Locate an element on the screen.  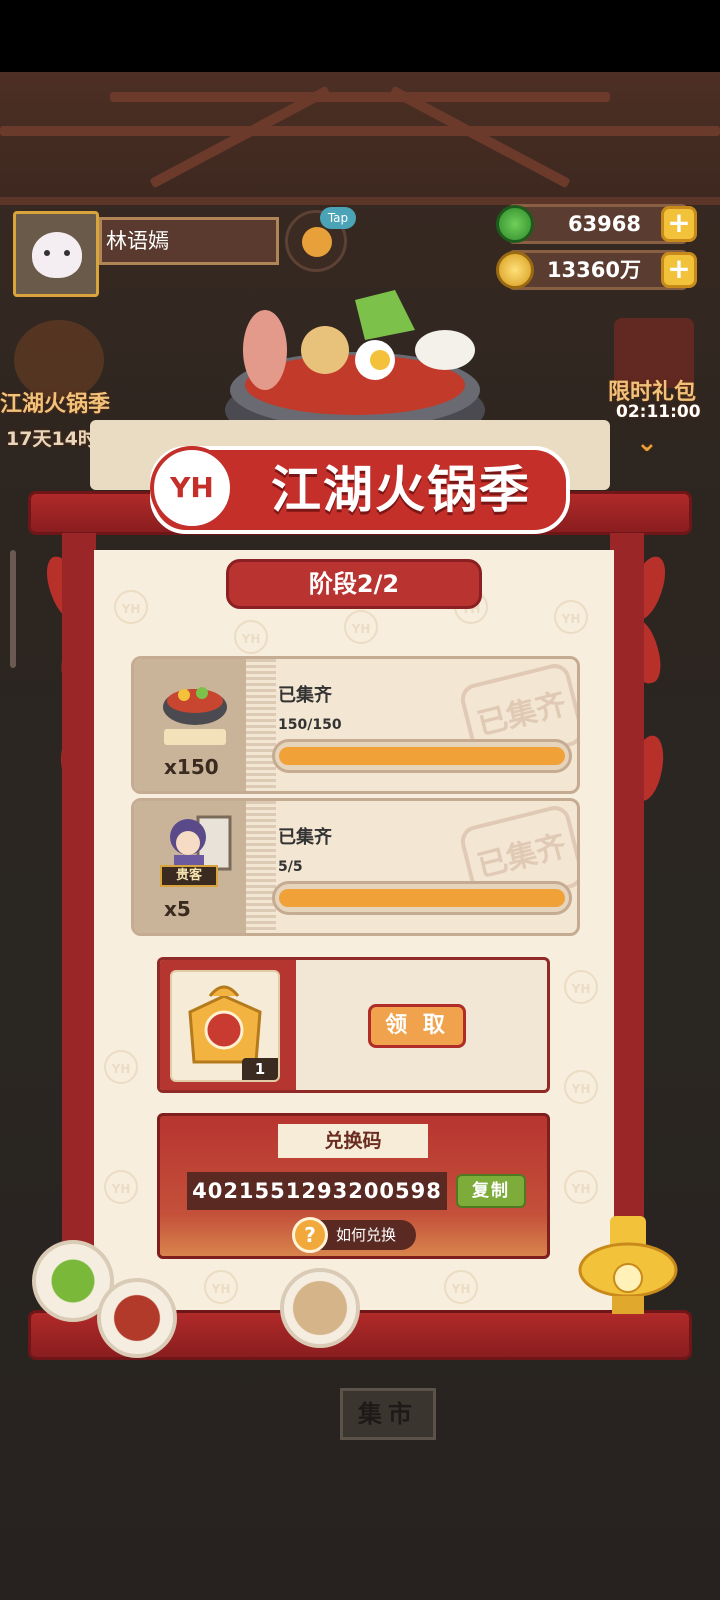
how-to-redeem-label: 如何兑换 is located at coordinates (366, 1235).